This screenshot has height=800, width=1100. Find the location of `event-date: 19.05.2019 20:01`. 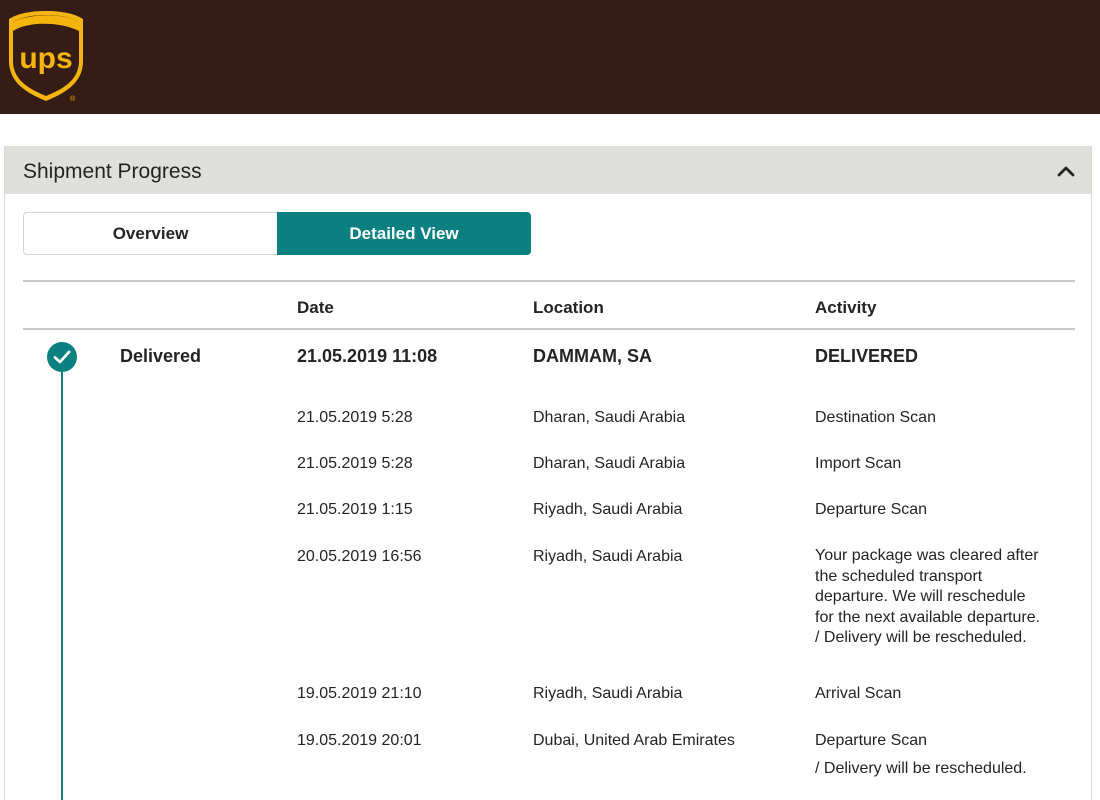

event-date: 19.05.2019 20:01 is located at coordinates (359, 740).